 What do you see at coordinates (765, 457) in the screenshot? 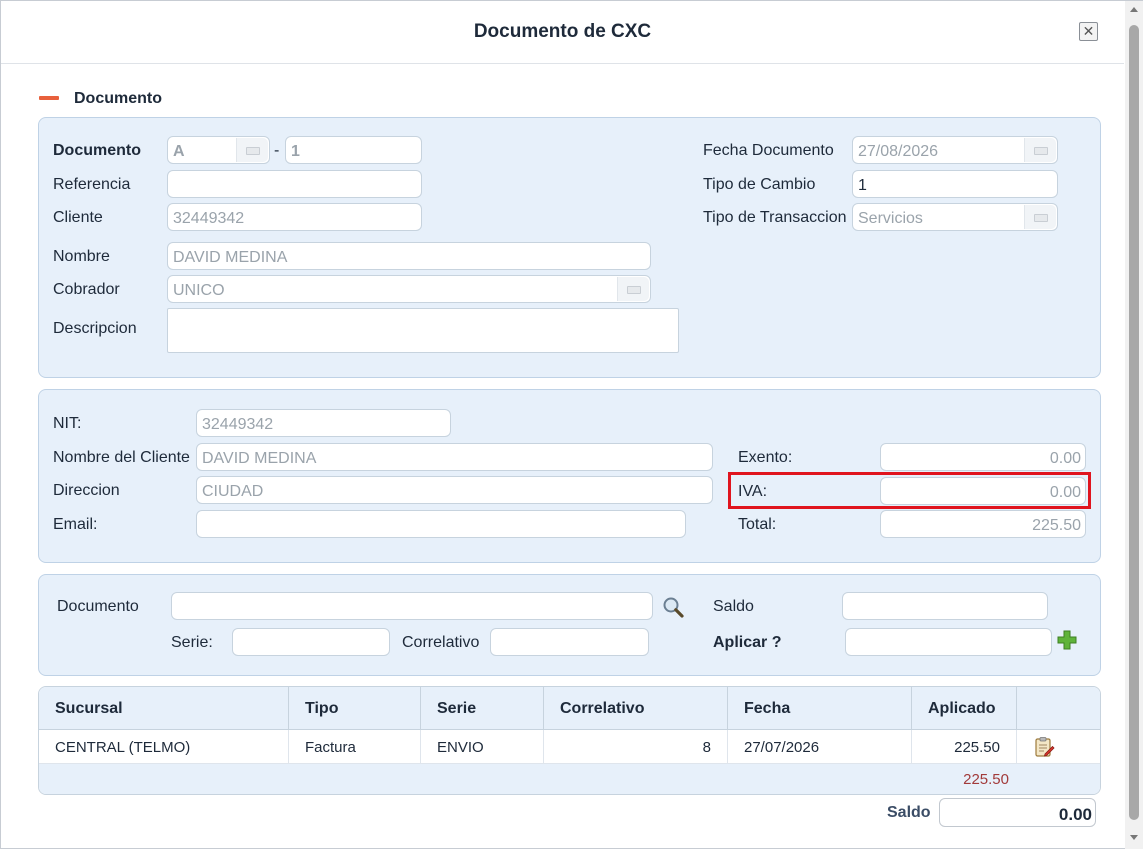
I see `exento-label: Exento:` at bounding box center [765, 457].